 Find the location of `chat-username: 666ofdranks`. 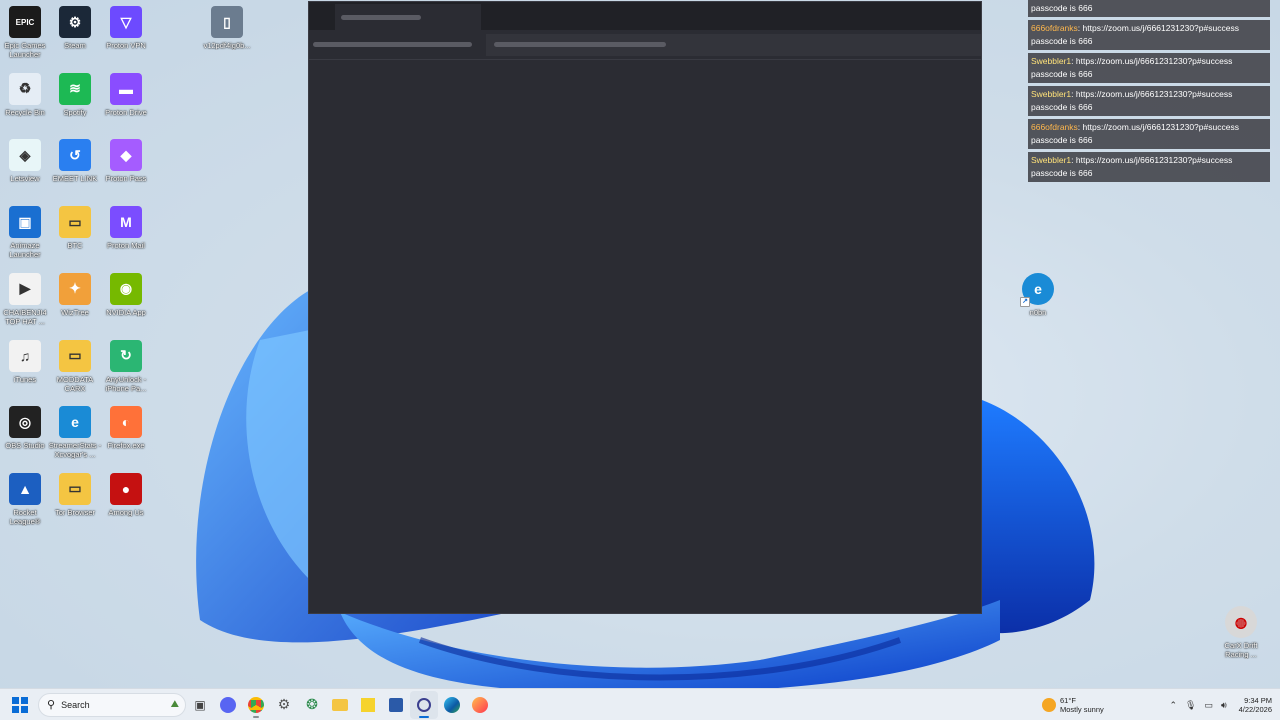

chat-username: 666ofdranks is located at coordinates (1054, 127).